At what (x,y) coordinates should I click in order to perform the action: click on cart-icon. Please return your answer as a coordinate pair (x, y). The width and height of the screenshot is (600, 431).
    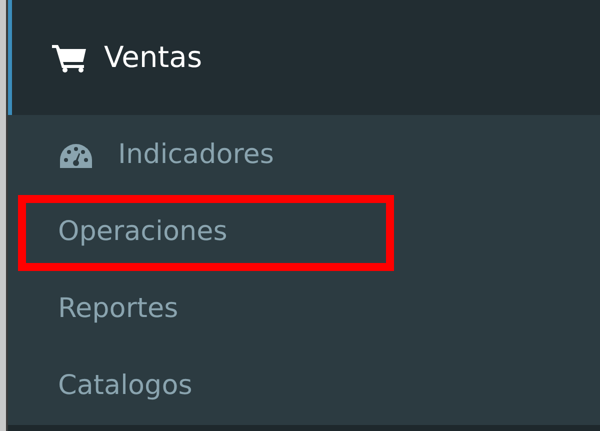
    Looking at the image, I should click on (70, 57).